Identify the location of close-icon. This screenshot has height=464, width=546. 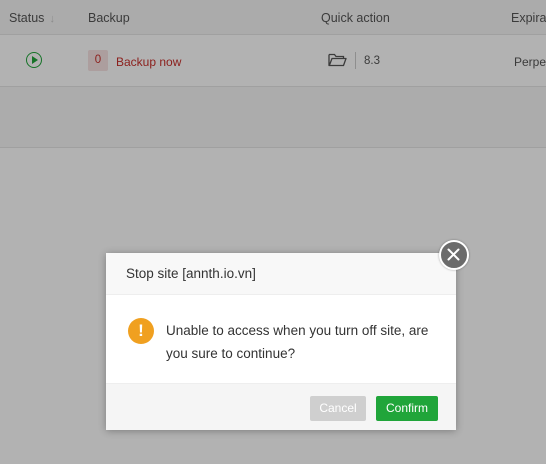
(453, 254).